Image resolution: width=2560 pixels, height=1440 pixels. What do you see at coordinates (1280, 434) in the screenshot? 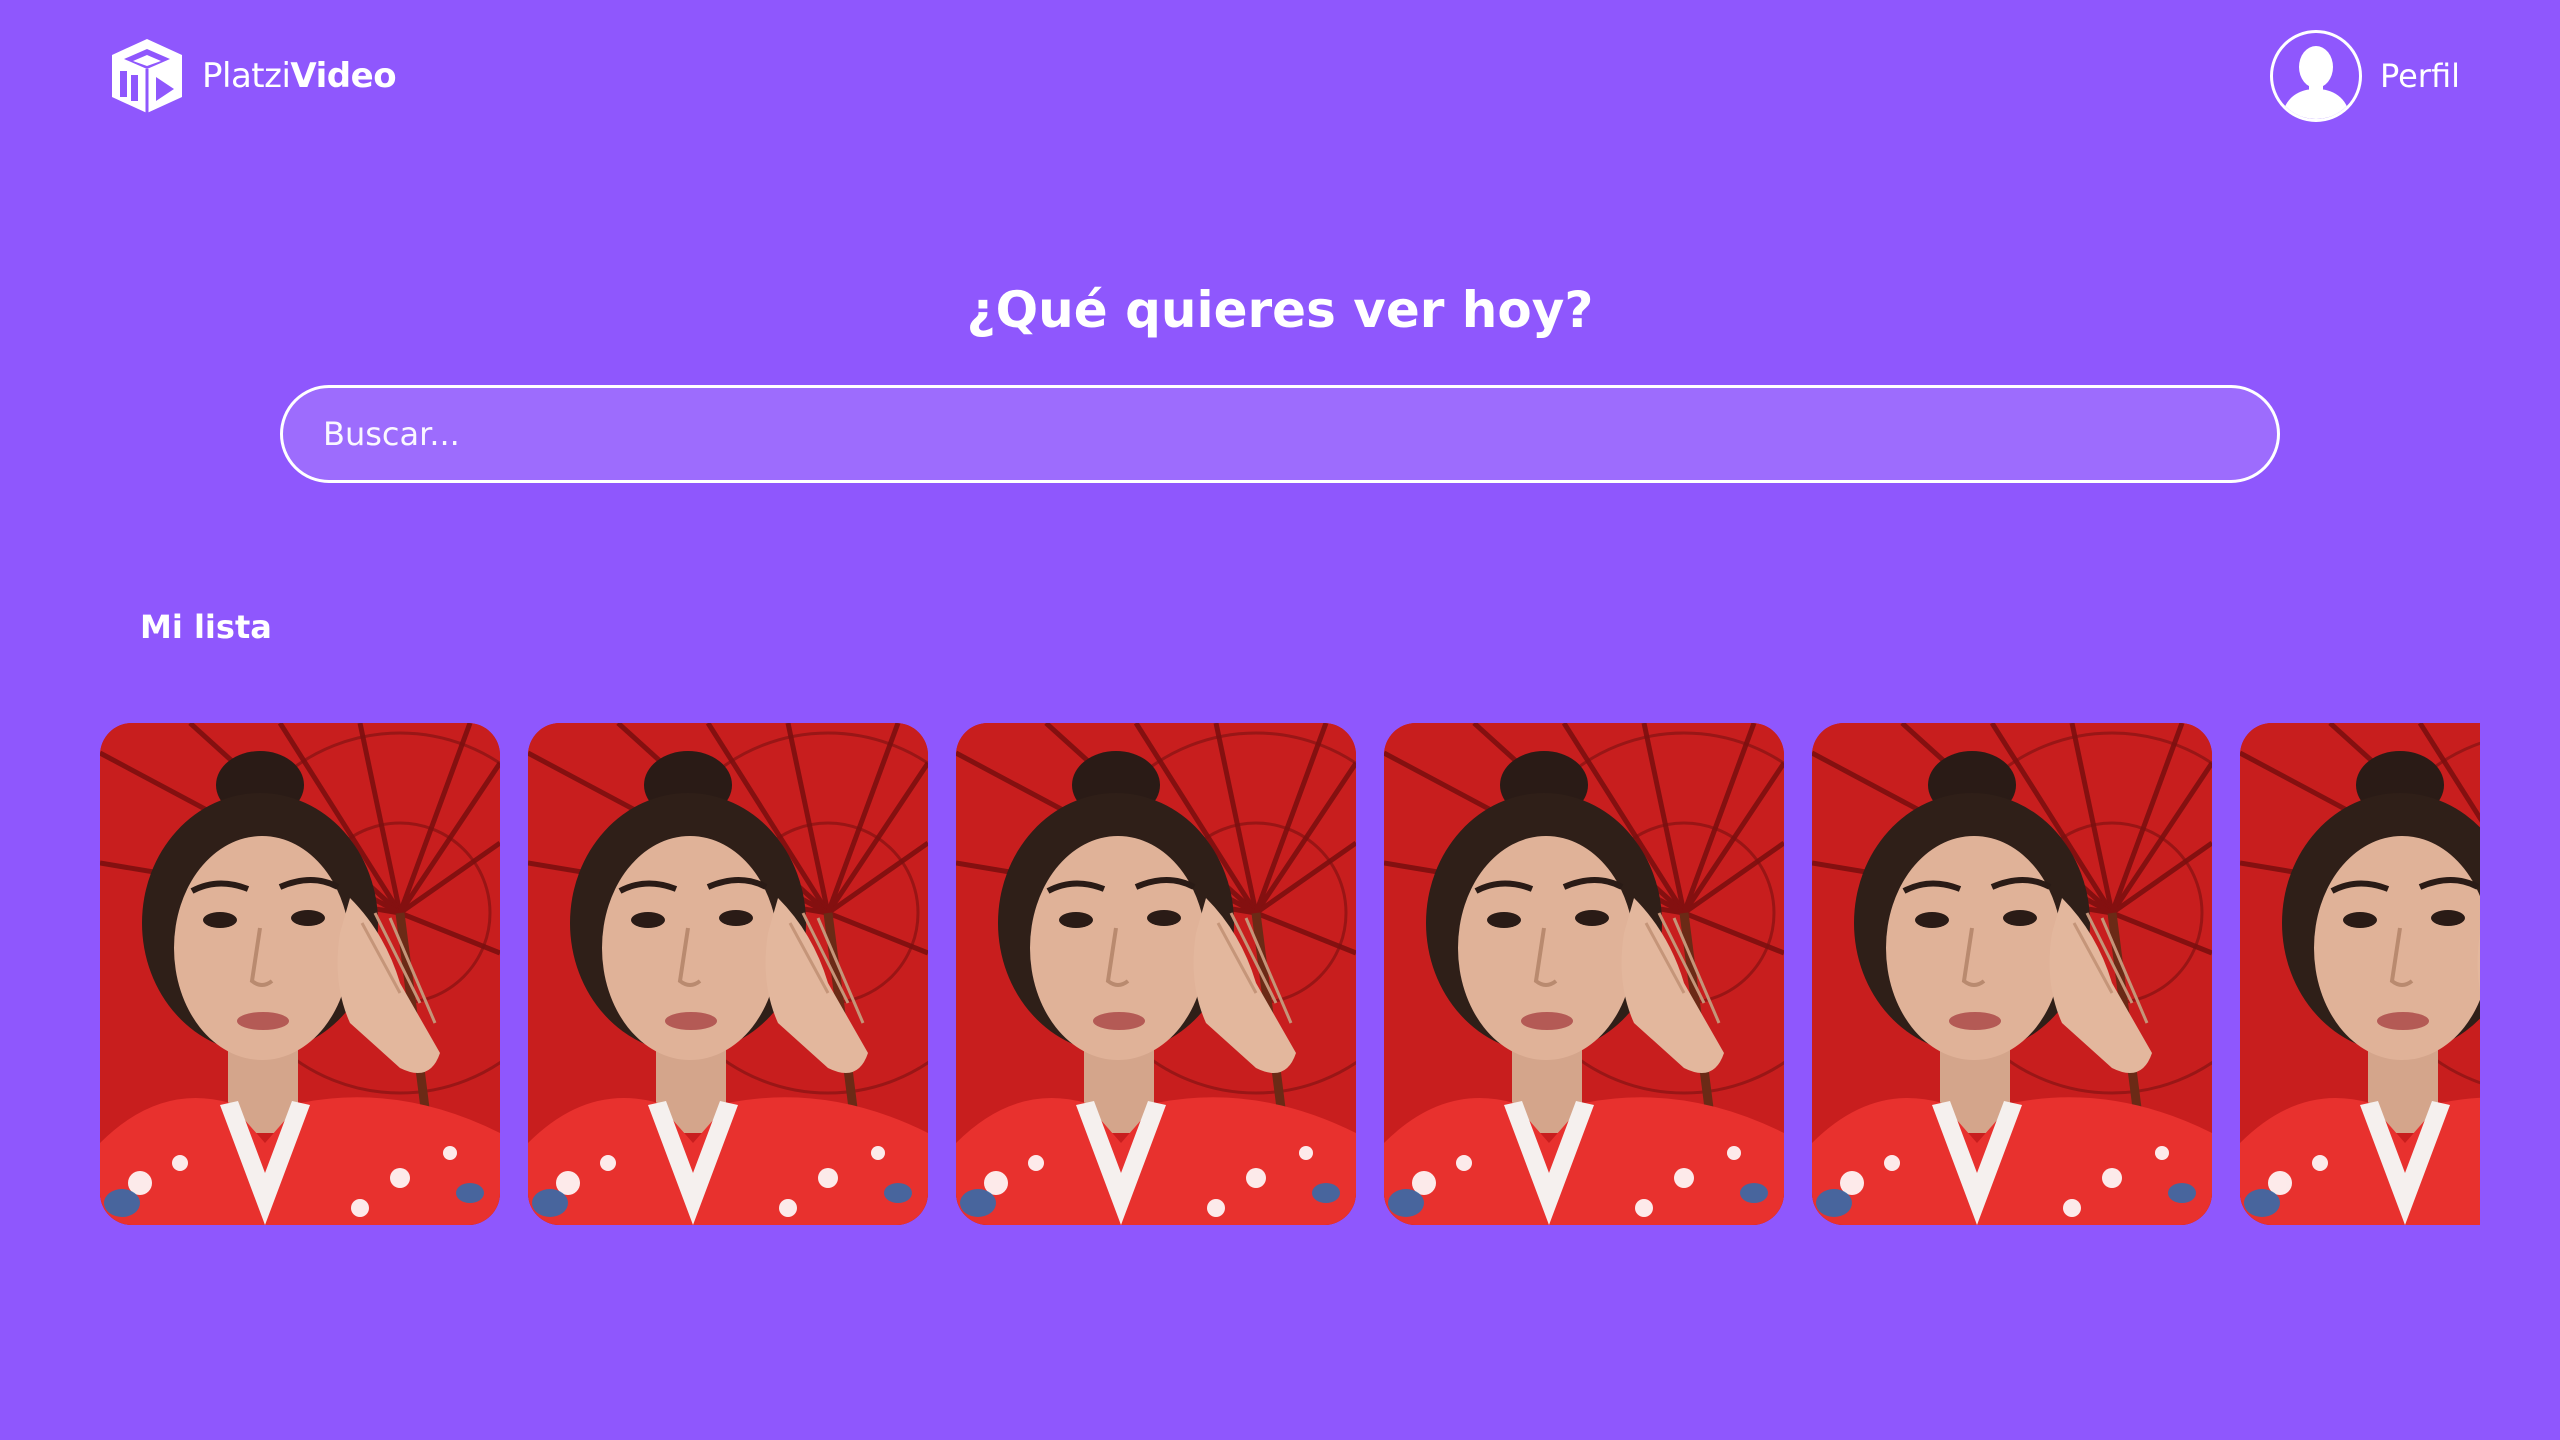
I see `search-input` at bounding box center [1280, 434].